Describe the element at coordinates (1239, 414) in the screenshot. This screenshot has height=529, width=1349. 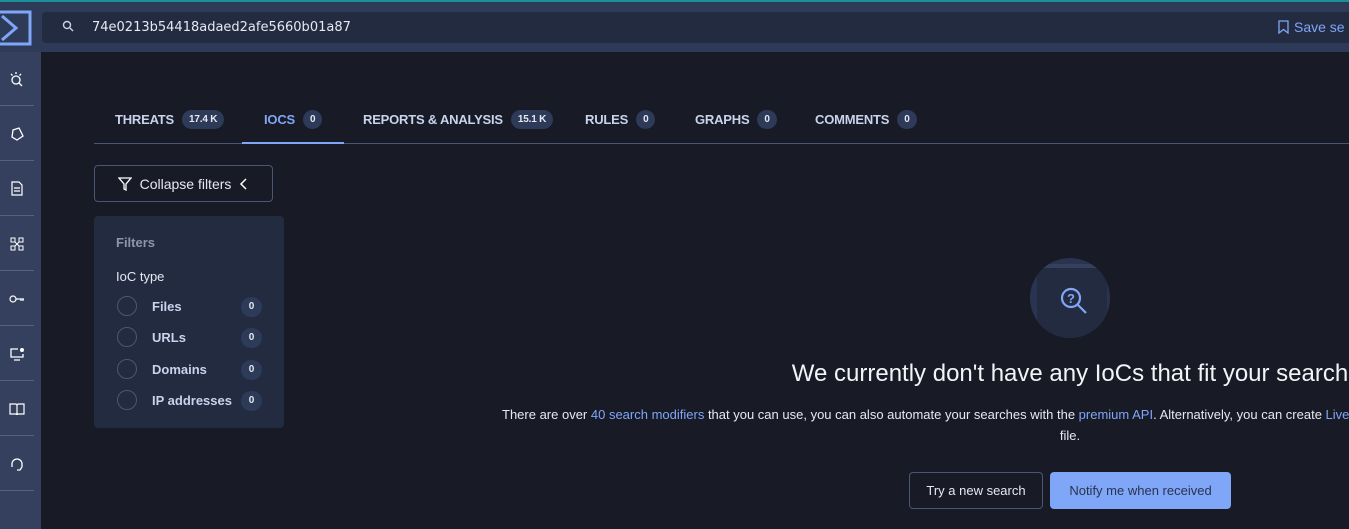
I see `desc-text: . Alternatively, you can create` at that location.